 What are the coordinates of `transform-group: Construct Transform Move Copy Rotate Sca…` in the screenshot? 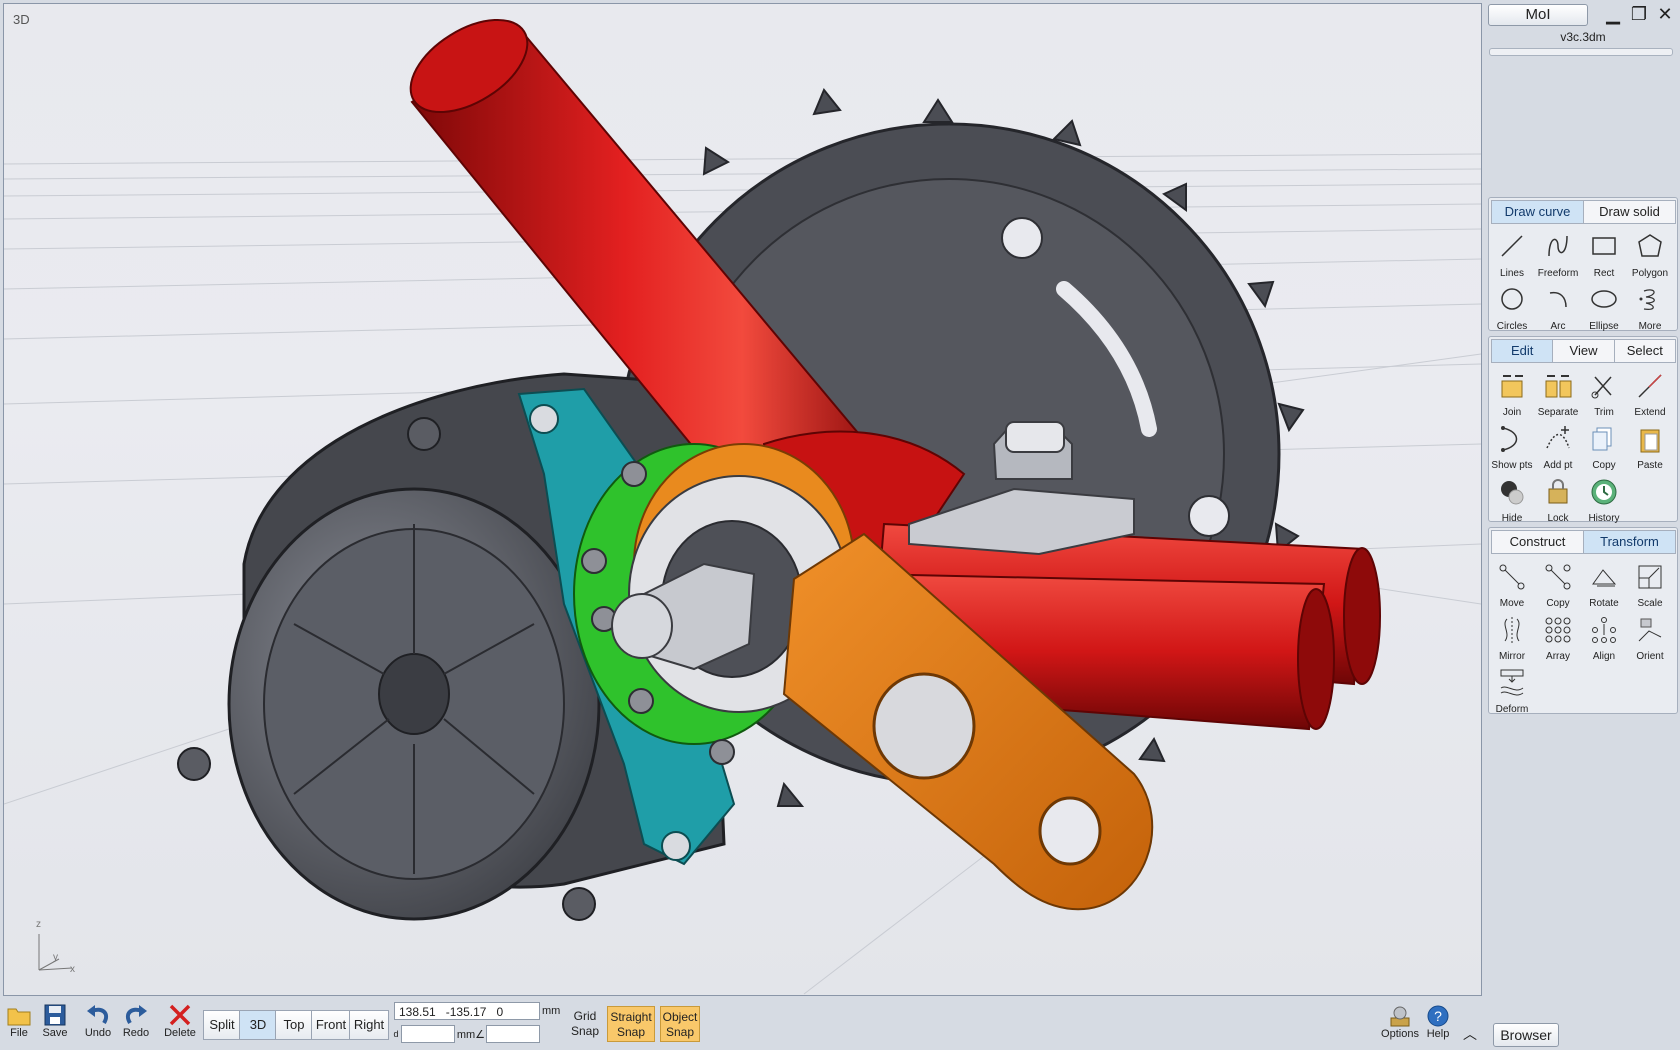 It's located at (1583, 622).